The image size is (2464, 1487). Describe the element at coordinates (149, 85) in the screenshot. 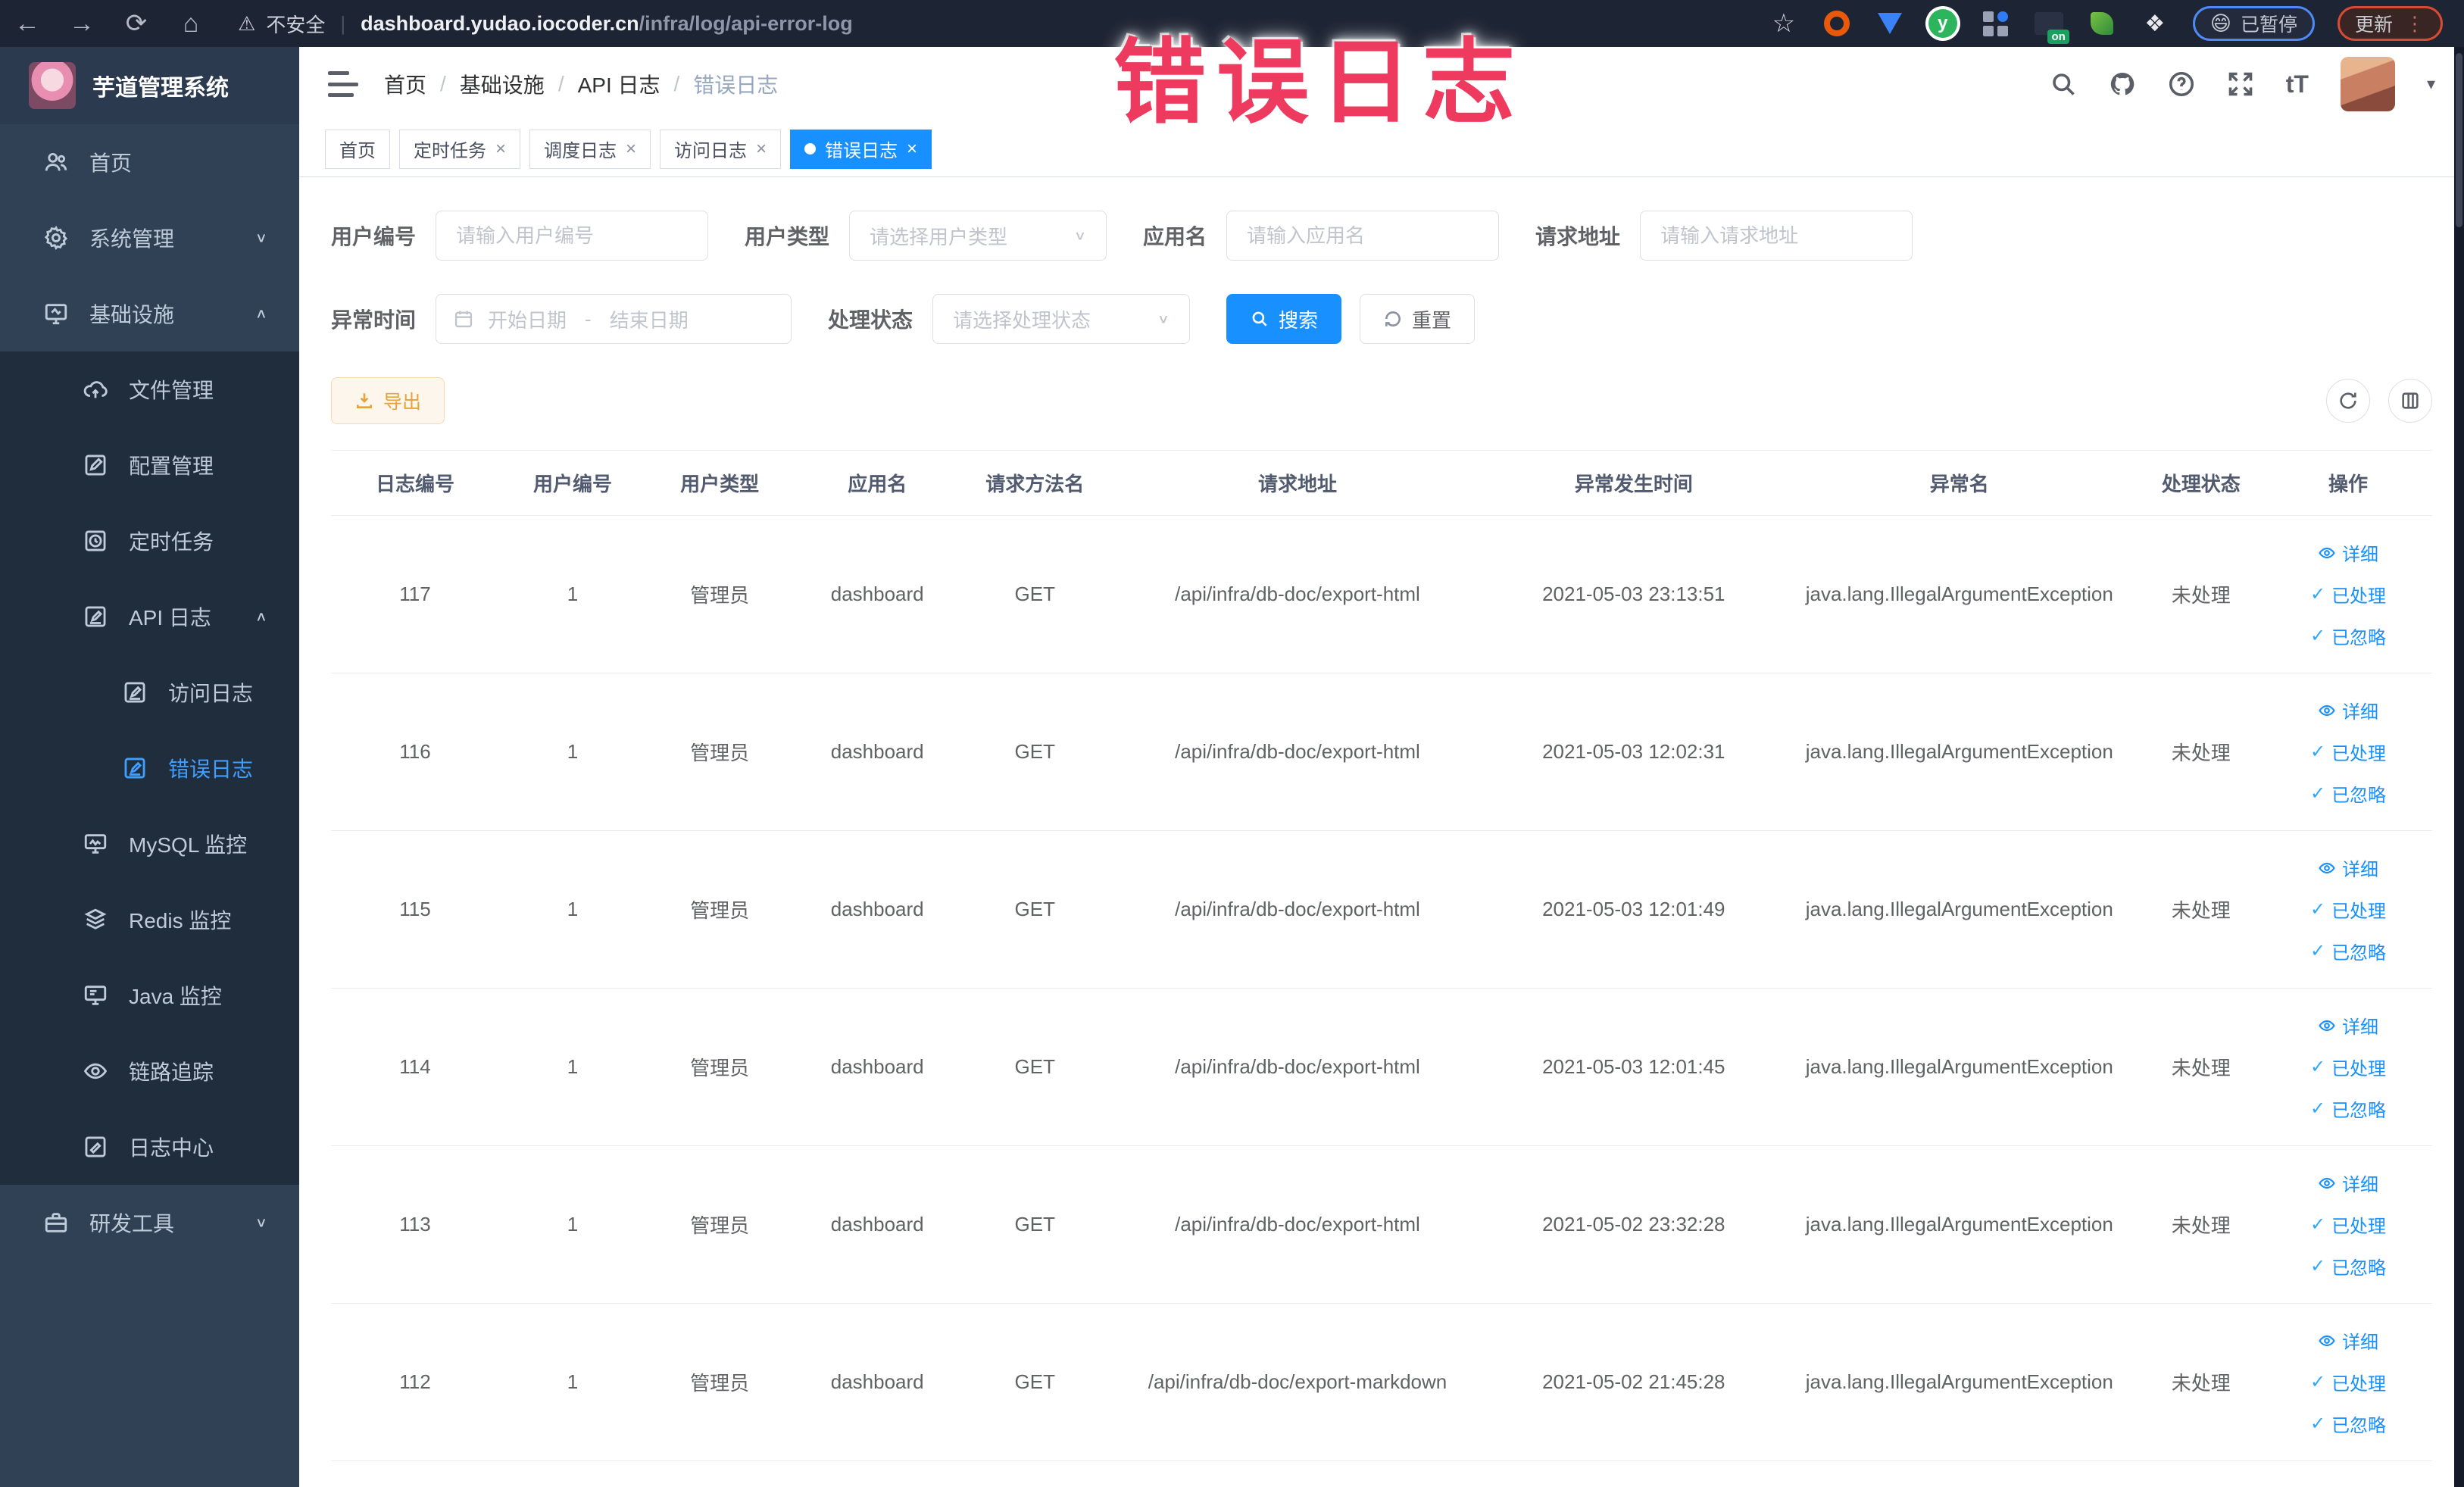

I see `sidebar-logo: 芋道管理系统` at that location.